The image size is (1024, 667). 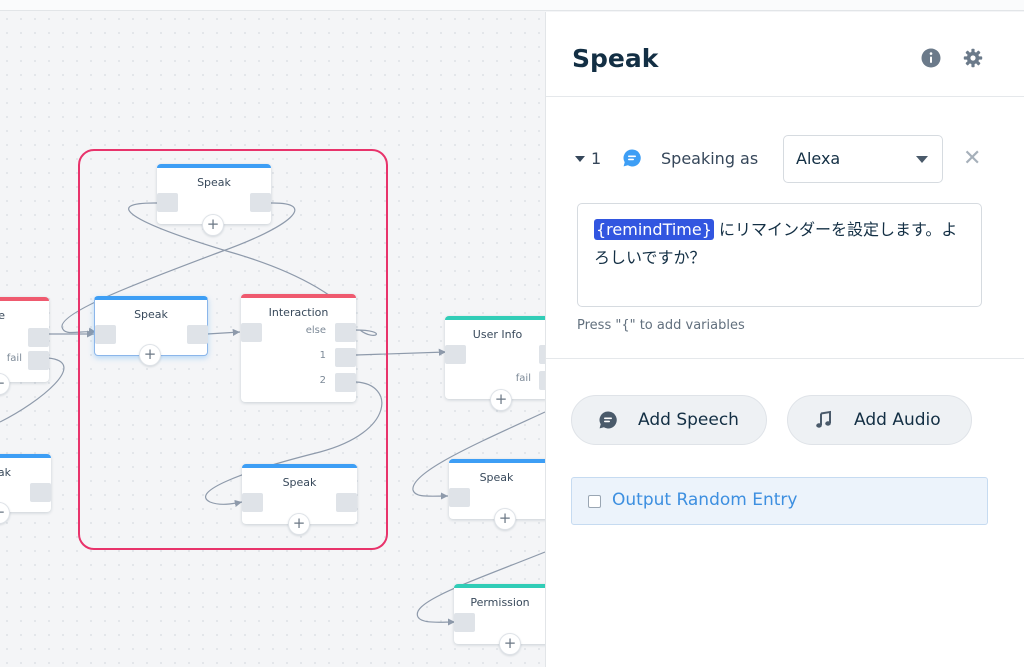 I want to click on add-audio-label: Add Audio, so click(x=897, y=420).